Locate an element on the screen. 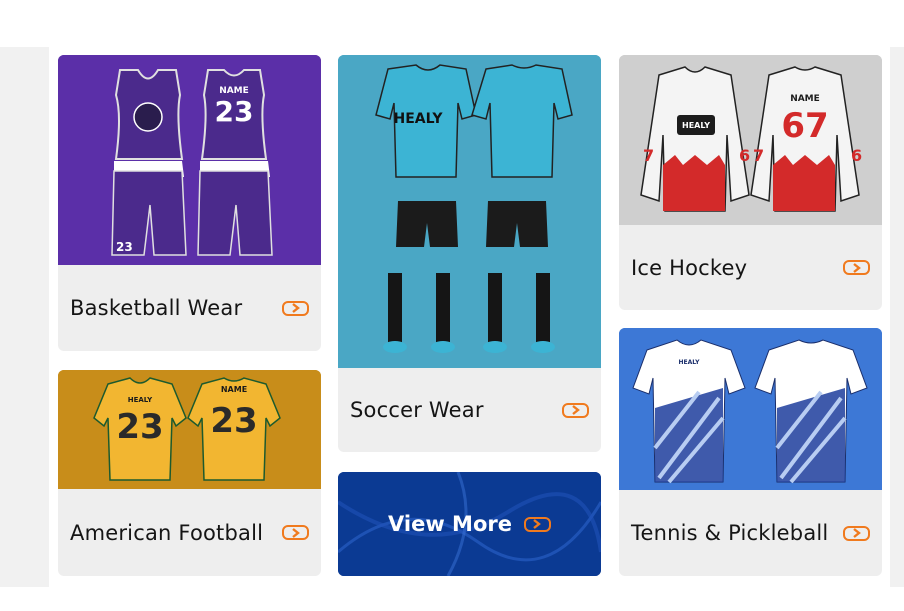 Image resolution: width=904 pixels, height=611 pixels. category-label: American Football is located at coordinates (167, 532).